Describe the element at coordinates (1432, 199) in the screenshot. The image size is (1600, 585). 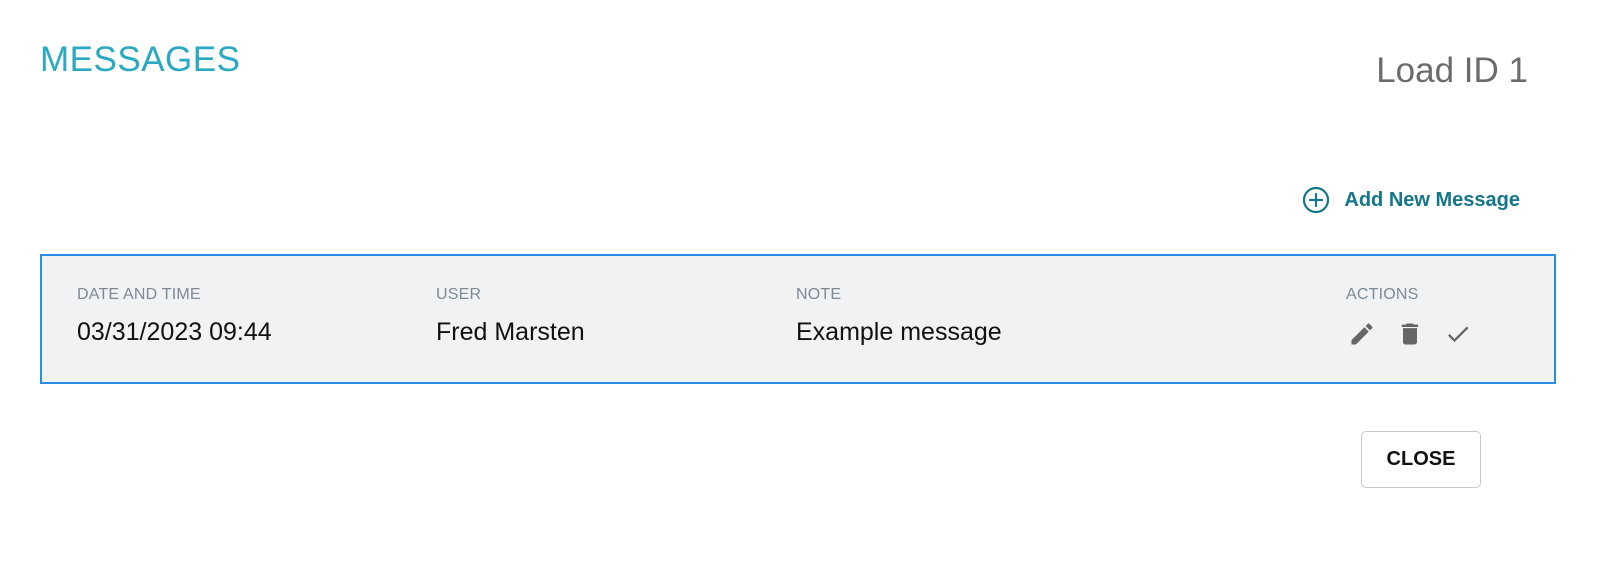
I see `add-new-message-label: Add New Message` at that location.